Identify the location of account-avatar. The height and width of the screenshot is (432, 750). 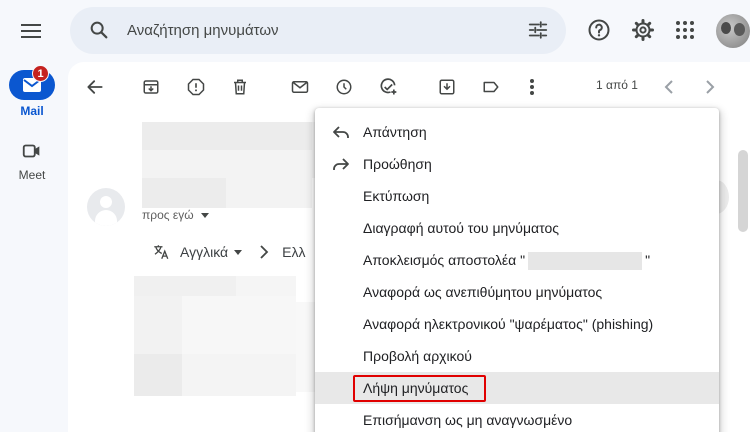
(733, 31).